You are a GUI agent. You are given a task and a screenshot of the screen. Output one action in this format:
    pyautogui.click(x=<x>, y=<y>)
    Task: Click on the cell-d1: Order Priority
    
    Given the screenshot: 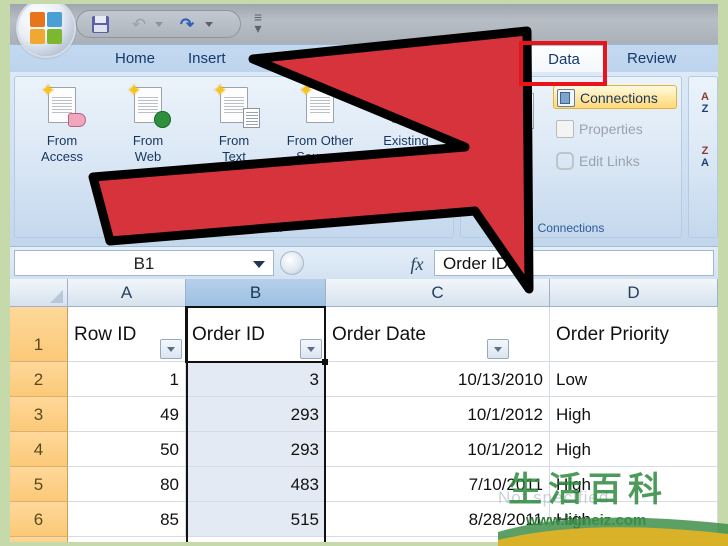 What is the action you would take?
    pyautogui.click(x=634, y=334)
    